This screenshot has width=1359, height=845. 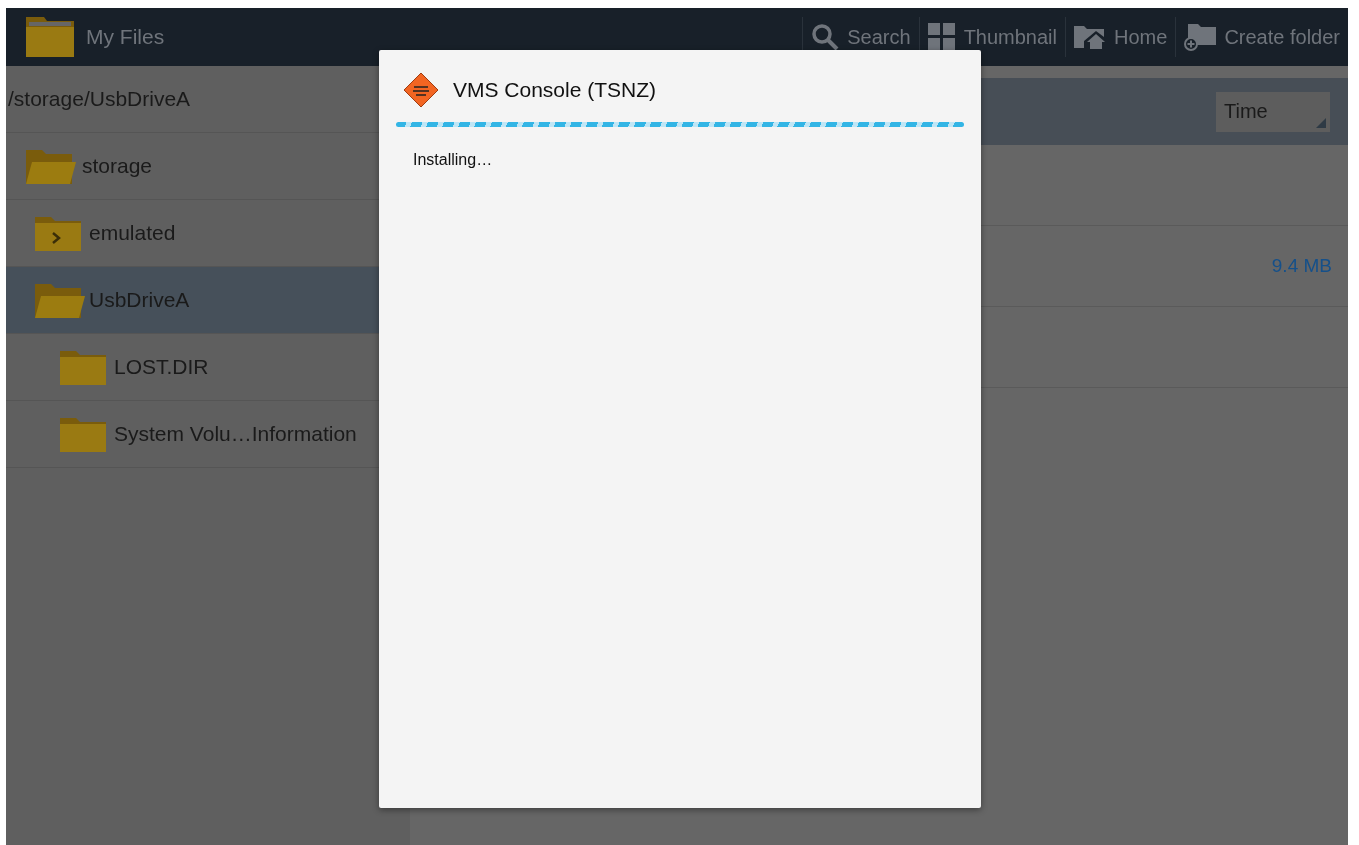 I want to click on grid-icon, so click(x=941, y=37).